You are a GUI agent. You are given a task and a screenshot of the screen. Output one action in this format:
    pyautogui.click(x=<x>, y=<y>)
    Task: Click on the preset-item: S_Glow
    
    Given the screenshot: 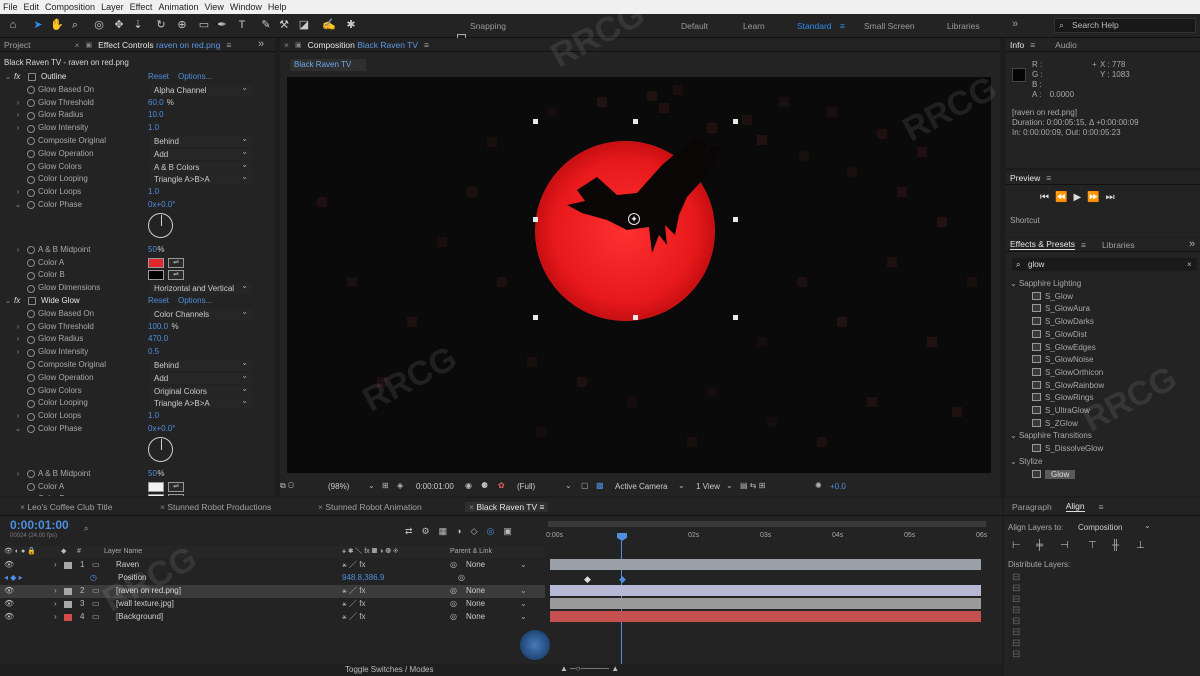 What is the action you would take?
    pyautogui.click(x=1052, y=297)
    